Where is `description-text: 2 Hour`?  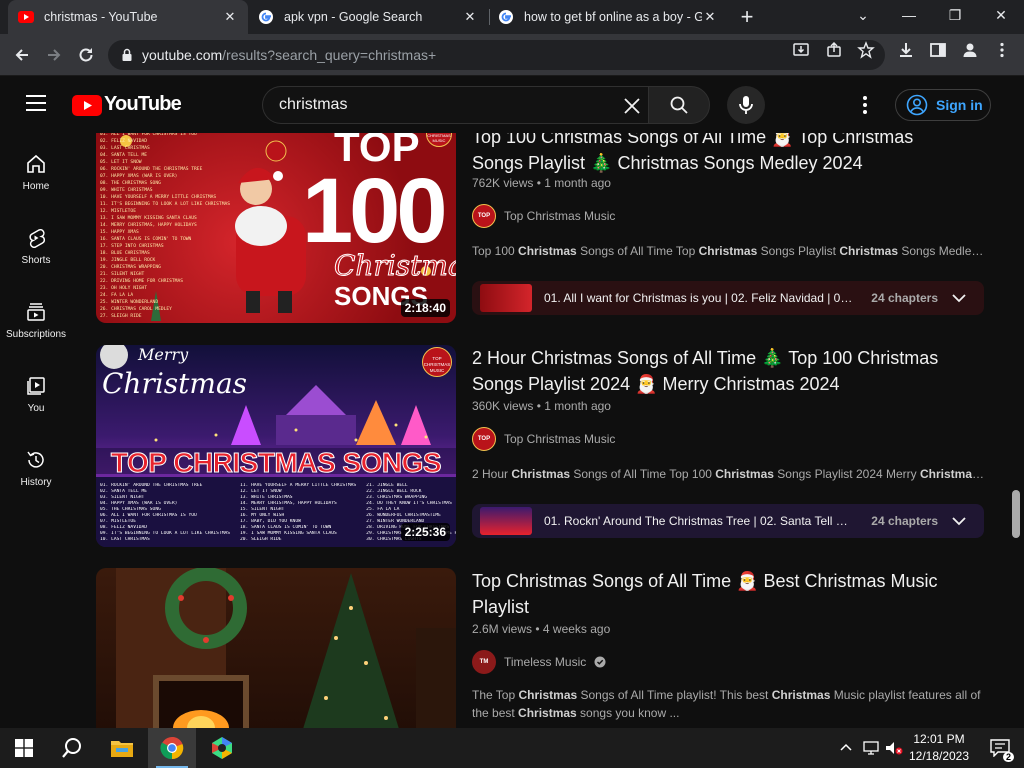 description-text: 2 Hour is located at coordinates (492, 474).